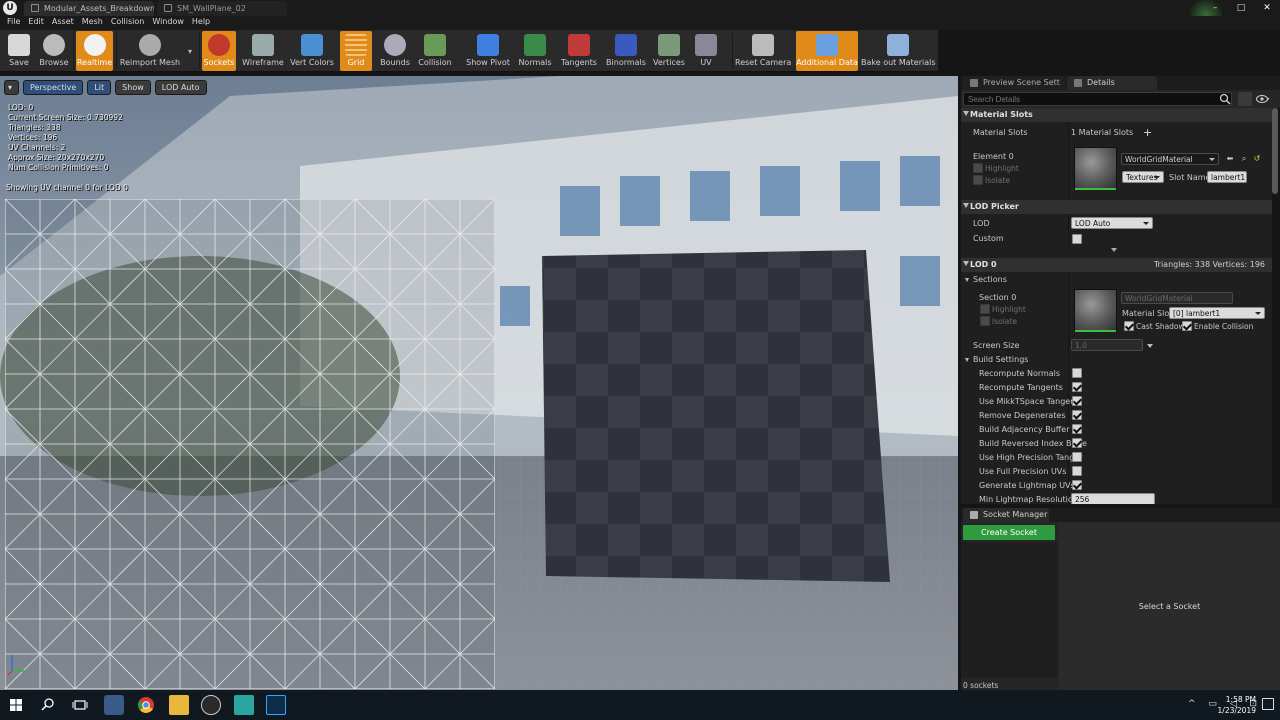 This screenshot has width=1280, height=720. What do you see at coordinates (1113, 498) in the screenshot?
I see `min-lightmap-input: 256` at bounding box center [1113, 498].